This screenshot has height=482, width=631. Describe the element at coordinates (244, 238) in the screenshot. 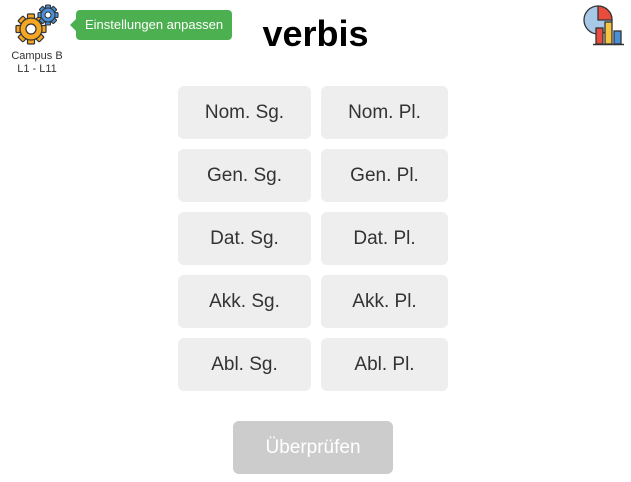

I see `case-button-dat-sg: Dat. Sg.` at that location.